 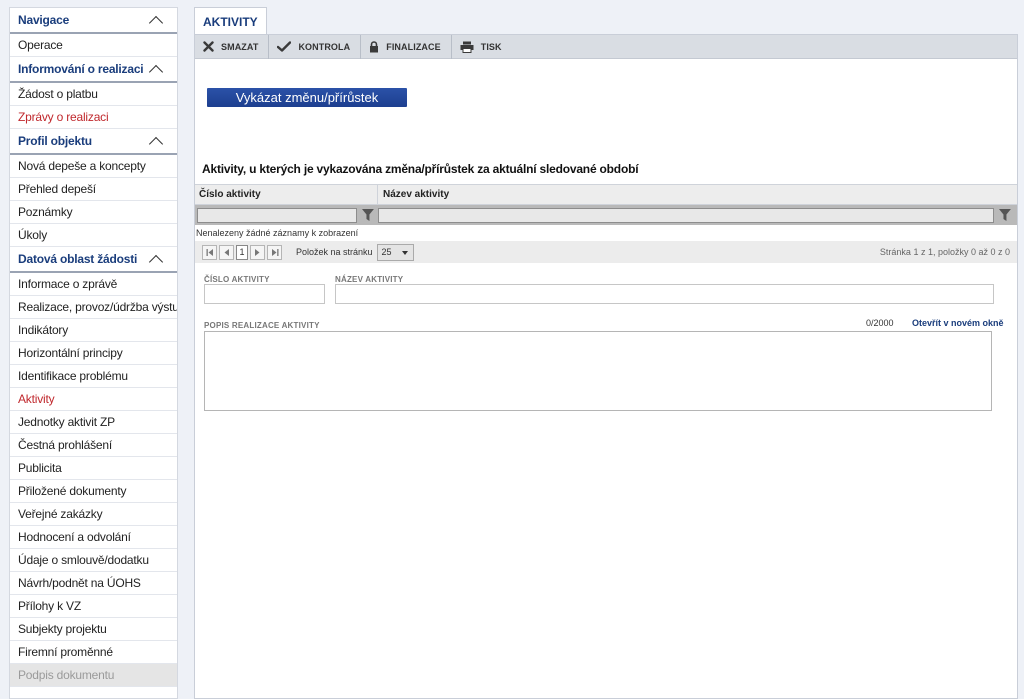 I want to click on pager-status: Stránka 1 z 1, položky 0 až 0 z 0, so click(x=944, y=252).